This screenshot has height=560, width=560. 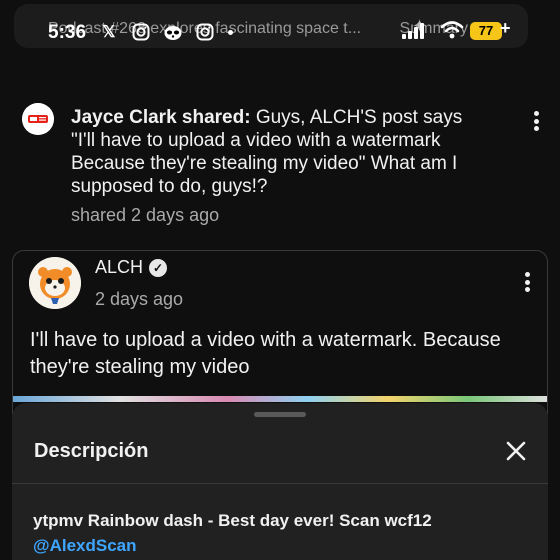 I want to click on card-author: ALCH ✓, so click(x=131, y=267).